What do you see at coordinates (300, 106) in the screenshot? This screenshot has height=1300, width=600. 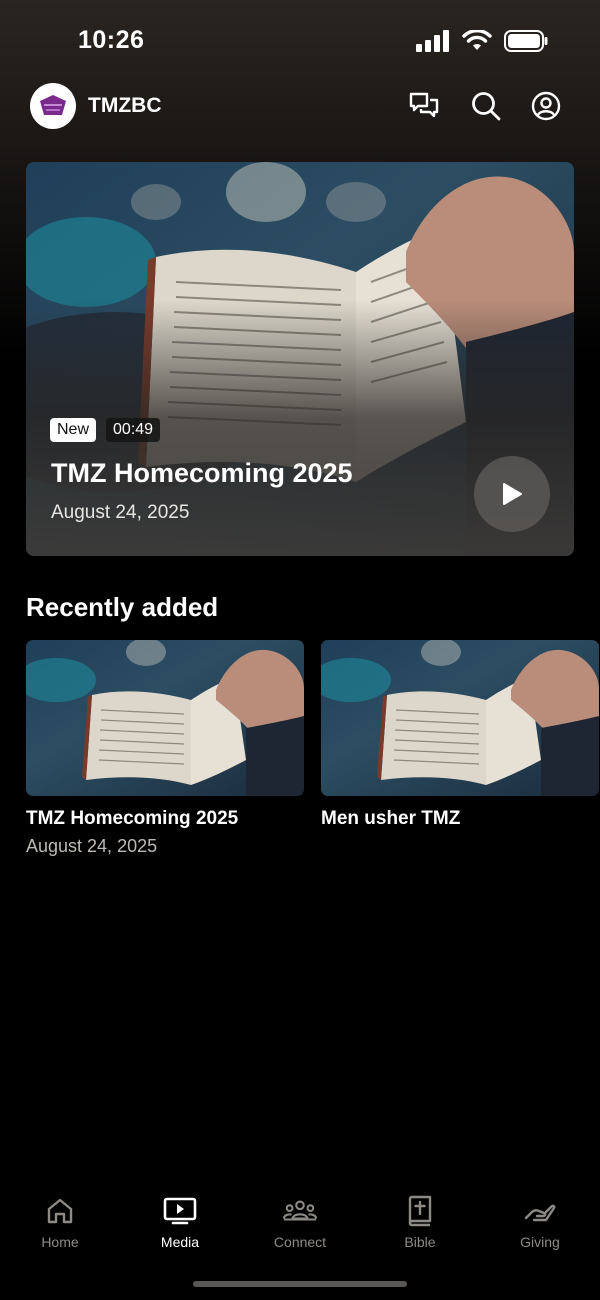 I see `app-header: TMZBC` at bounding box center [300, 106].